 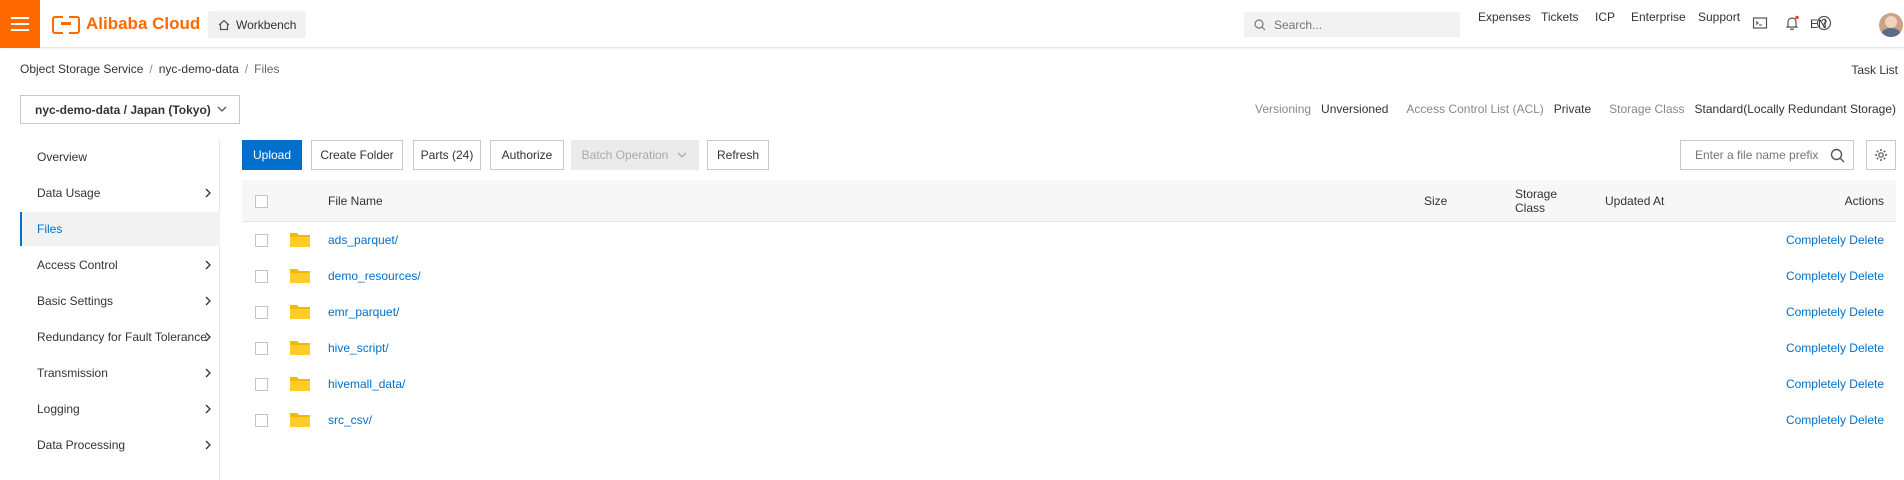 I want to click on storage-class-value: Standard(Locally Redundant Storage), so click(x=1795, y=109).